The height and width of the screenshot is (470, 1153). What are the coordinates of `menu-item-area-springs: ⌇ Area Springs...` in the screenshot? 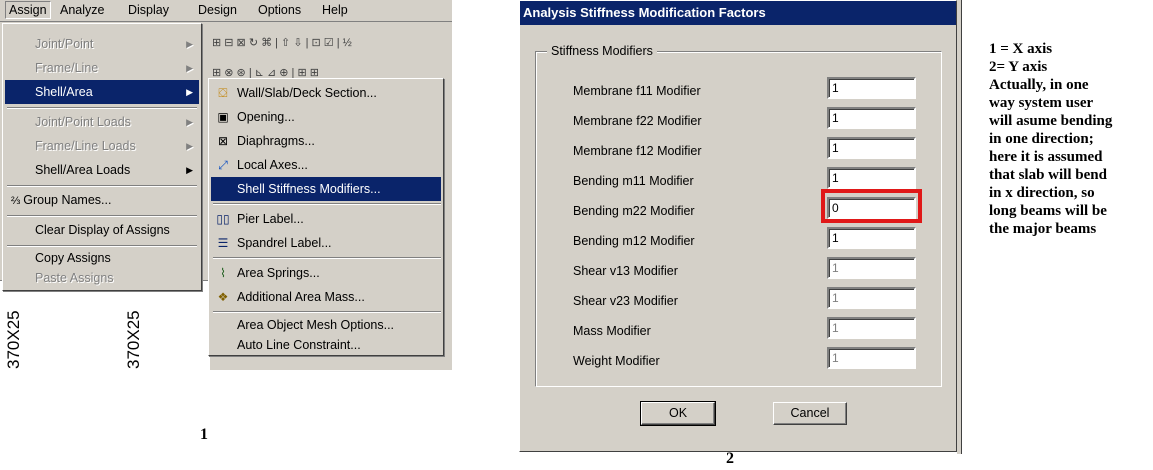 It's located at (326, 273).